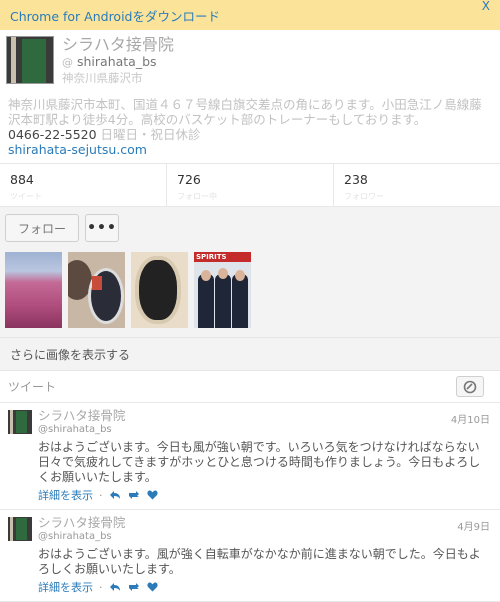 The image size is (500, 602). Describe the element at coordinates (42, 228) in the screenshot. I see `follow-button: フォロー` at that location.